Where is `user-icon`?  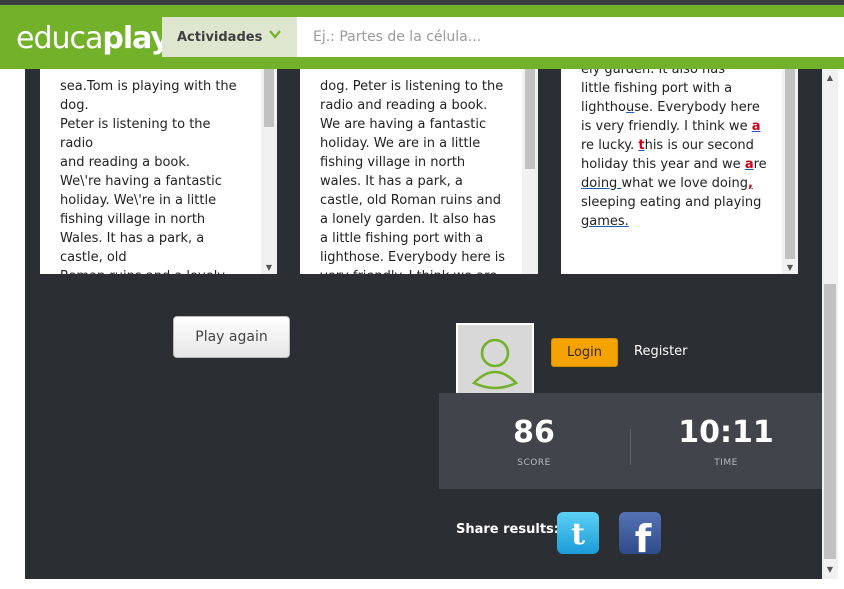 user-icon is located at coordinates (495, 364).